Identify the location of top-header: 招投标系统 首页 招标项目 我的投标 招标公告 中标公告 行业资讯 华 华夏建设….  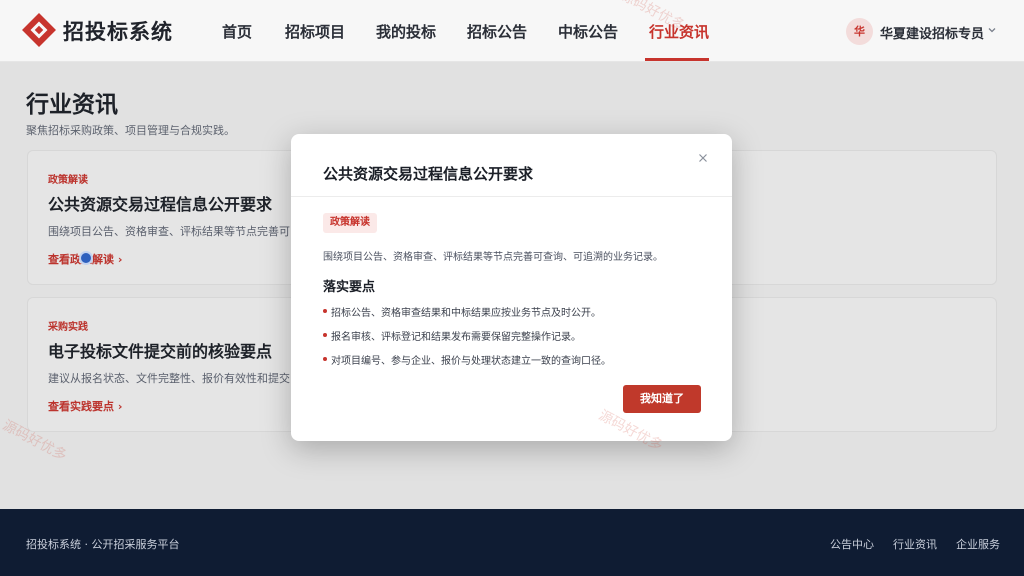
(512, 31).